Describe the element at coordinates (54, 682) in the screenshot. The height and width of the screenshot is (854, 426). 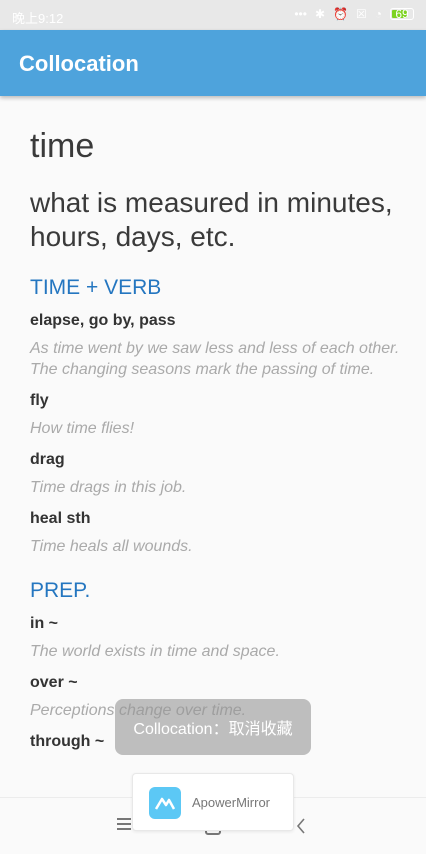
I see `collocation-phrase: over ~` at that location.